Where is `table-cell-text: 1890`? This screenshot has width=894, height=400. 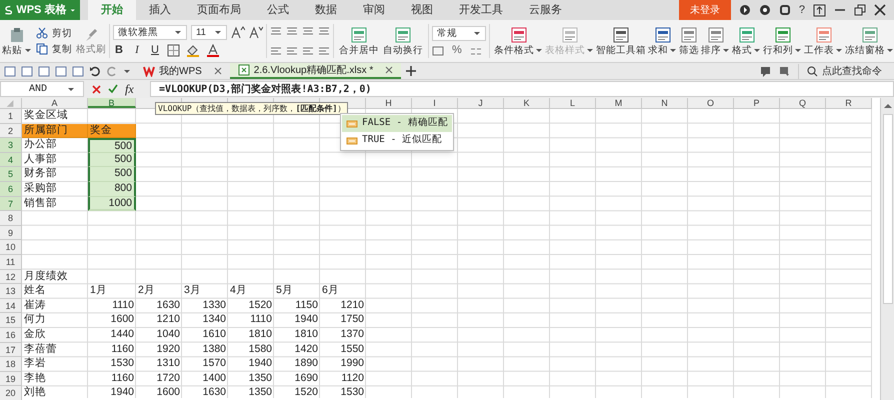 table-cell-text: 1890 is located at coordinates (306, 364).